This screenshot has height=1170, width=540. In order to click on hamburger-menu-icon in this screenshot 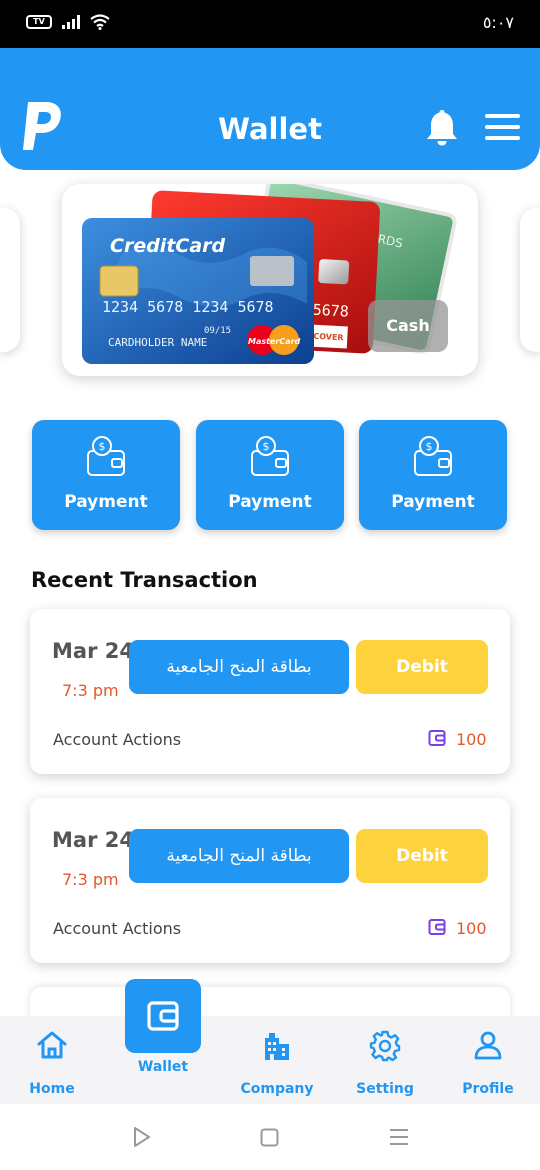, I will do `click(502, 127)`.